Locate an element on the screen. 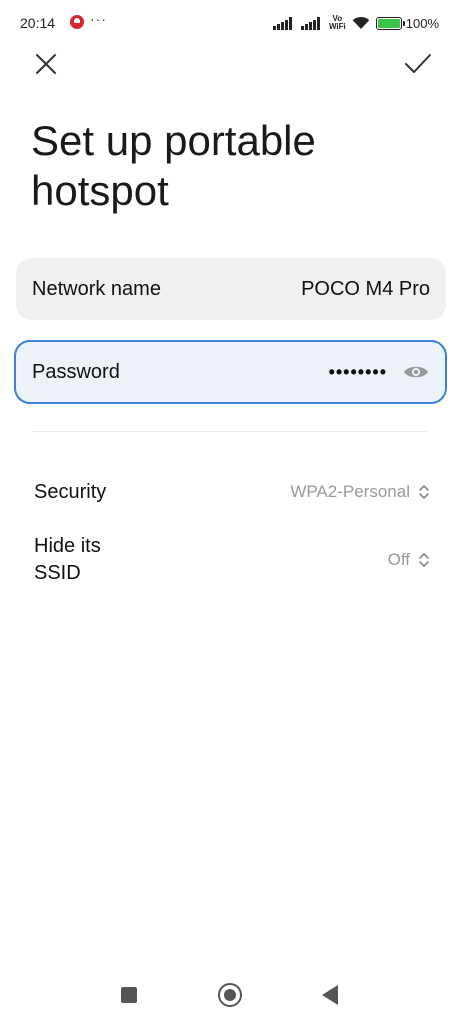  recents-icon is located at coordinates (129, 995).